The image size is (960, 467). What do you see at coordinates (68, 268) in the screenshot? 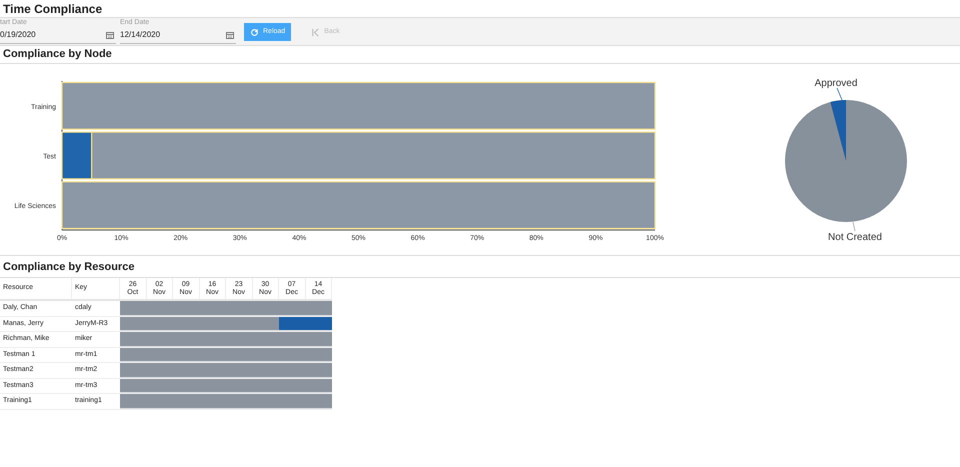
I see `section-title: Compliance by Resource` at bounding box center [68, 268].